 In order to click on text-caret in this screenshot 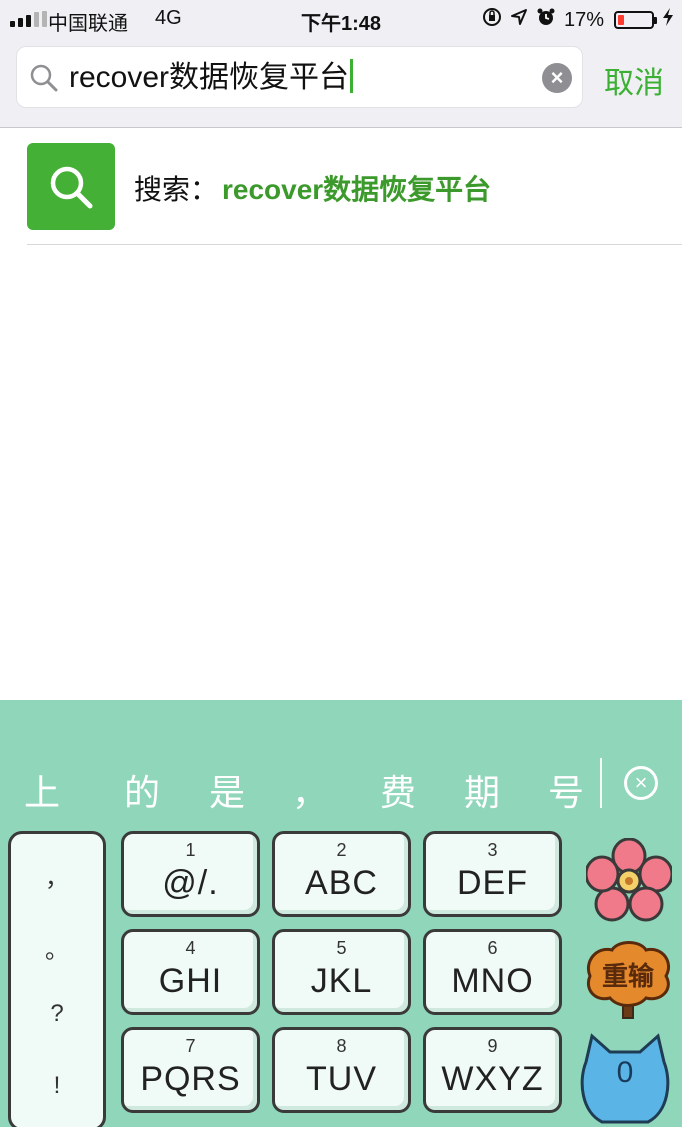, I will do `click(352, 76)`.